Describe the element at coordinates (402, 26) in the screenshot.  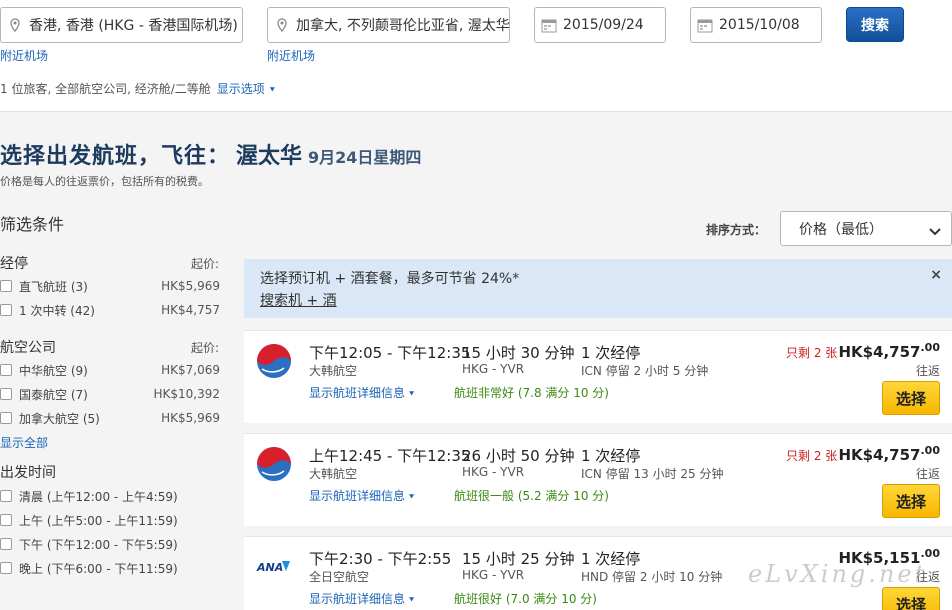
I see `destination-value: 加拿大, 不列颠哥伦比亚省, 渥太华` at that location.